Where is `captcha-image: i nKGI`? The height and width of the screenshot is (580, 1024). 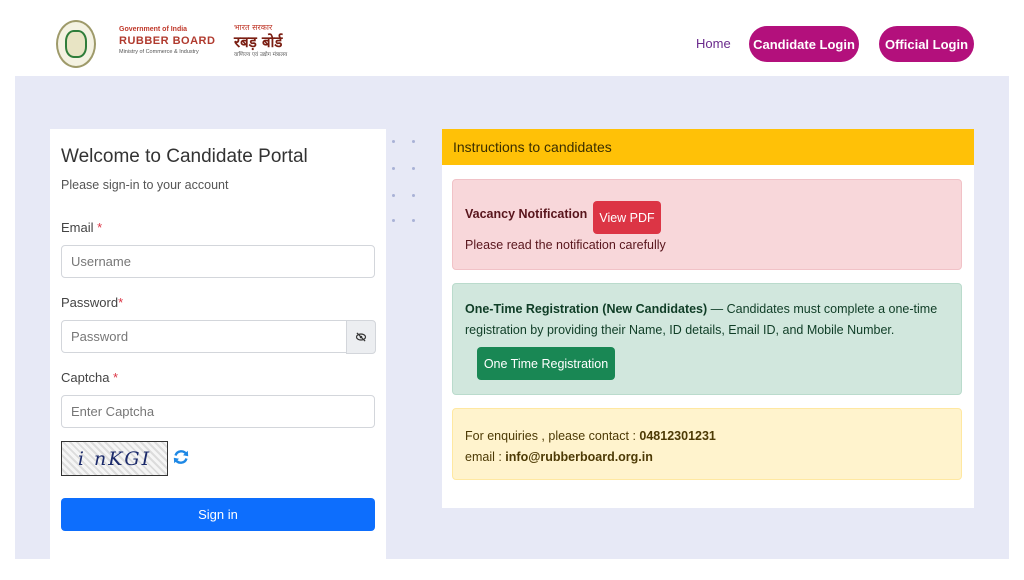
captcha-image: i nKGI is located at coordinates (114, 458).